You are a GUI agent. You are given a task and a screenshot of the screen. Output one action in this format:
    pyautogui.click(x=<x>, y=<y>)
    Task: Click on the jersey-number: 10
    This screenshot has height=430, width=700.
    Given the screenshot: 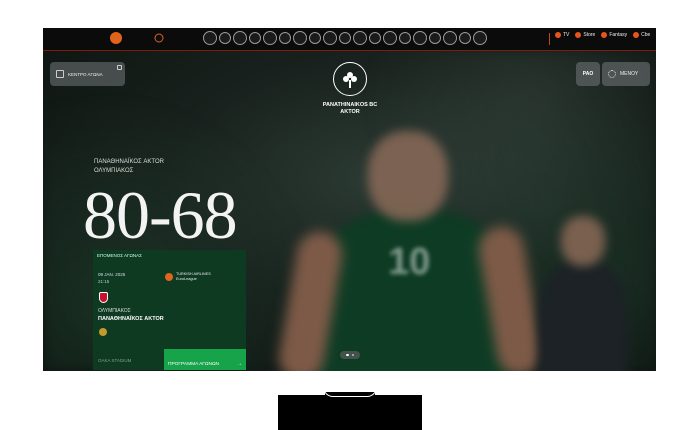 What is the action you would take?
    pyautogui.click(x=409, y=262)
    